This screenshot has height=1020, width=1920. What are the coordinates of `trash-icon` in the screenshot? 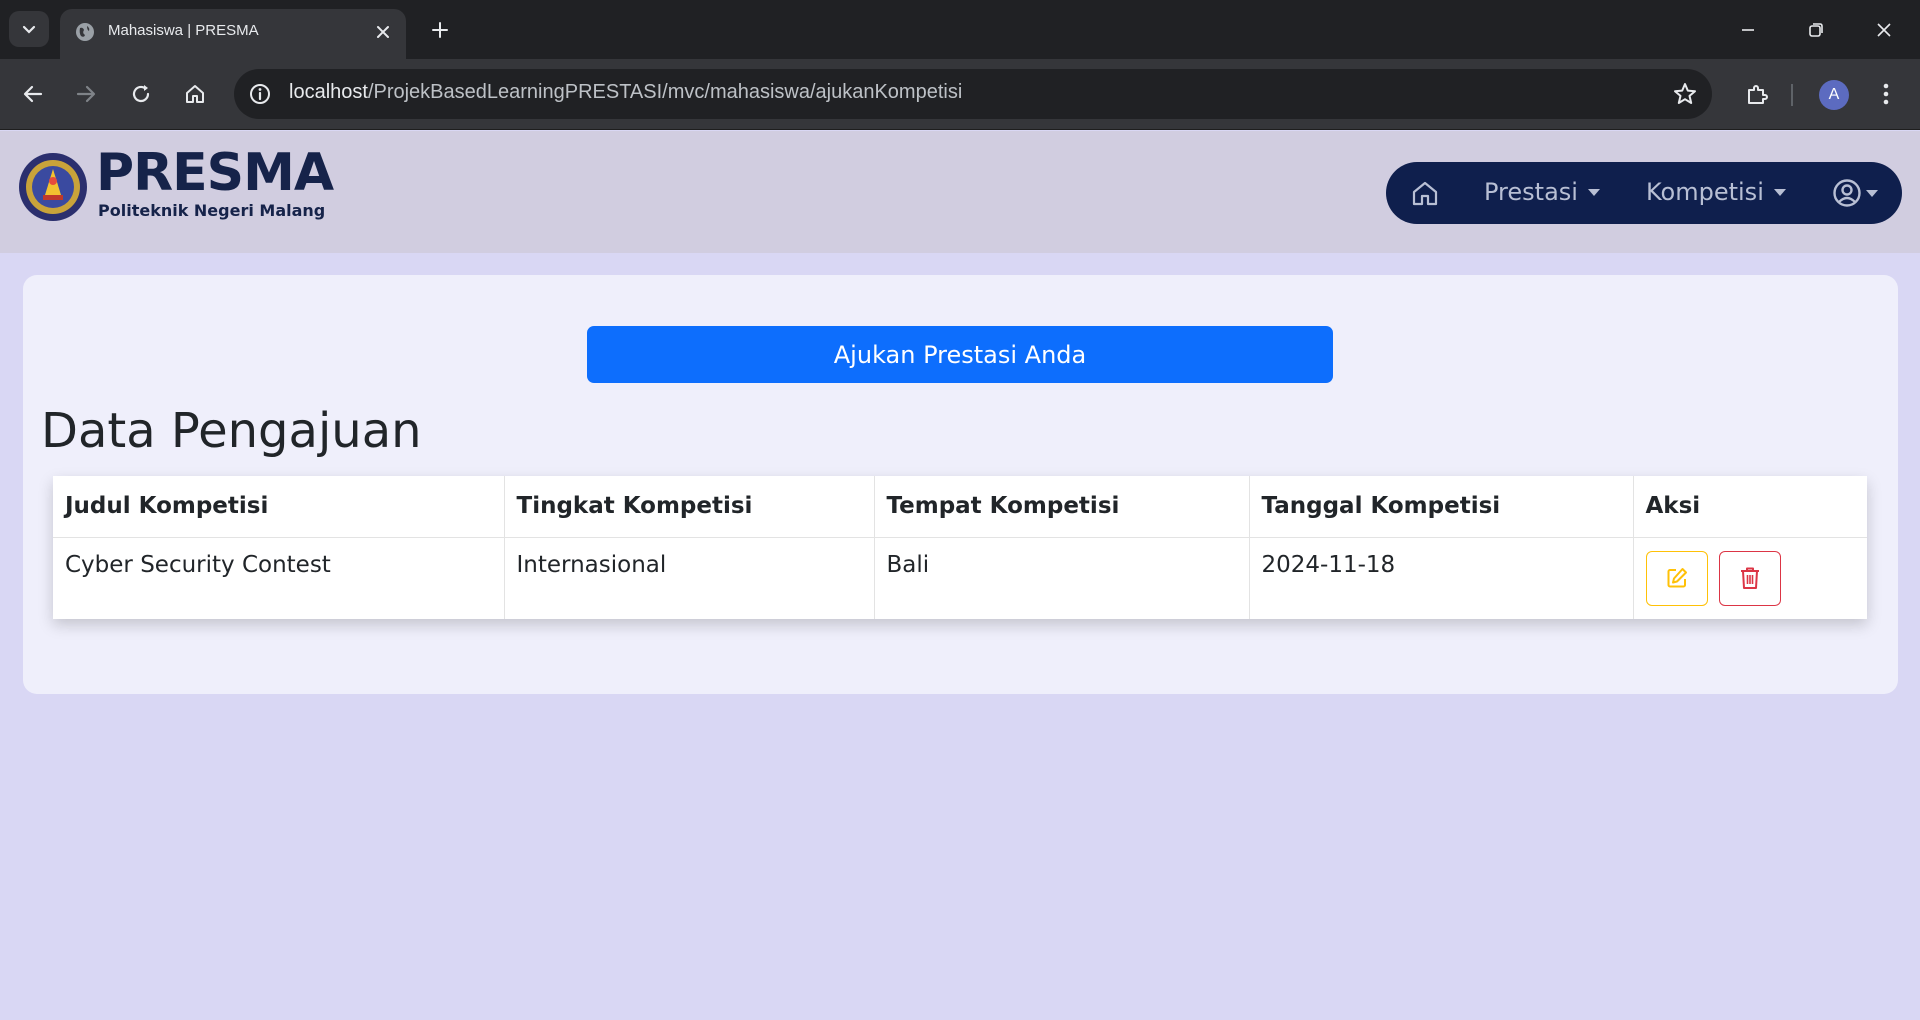 It's located at (1749, 578).